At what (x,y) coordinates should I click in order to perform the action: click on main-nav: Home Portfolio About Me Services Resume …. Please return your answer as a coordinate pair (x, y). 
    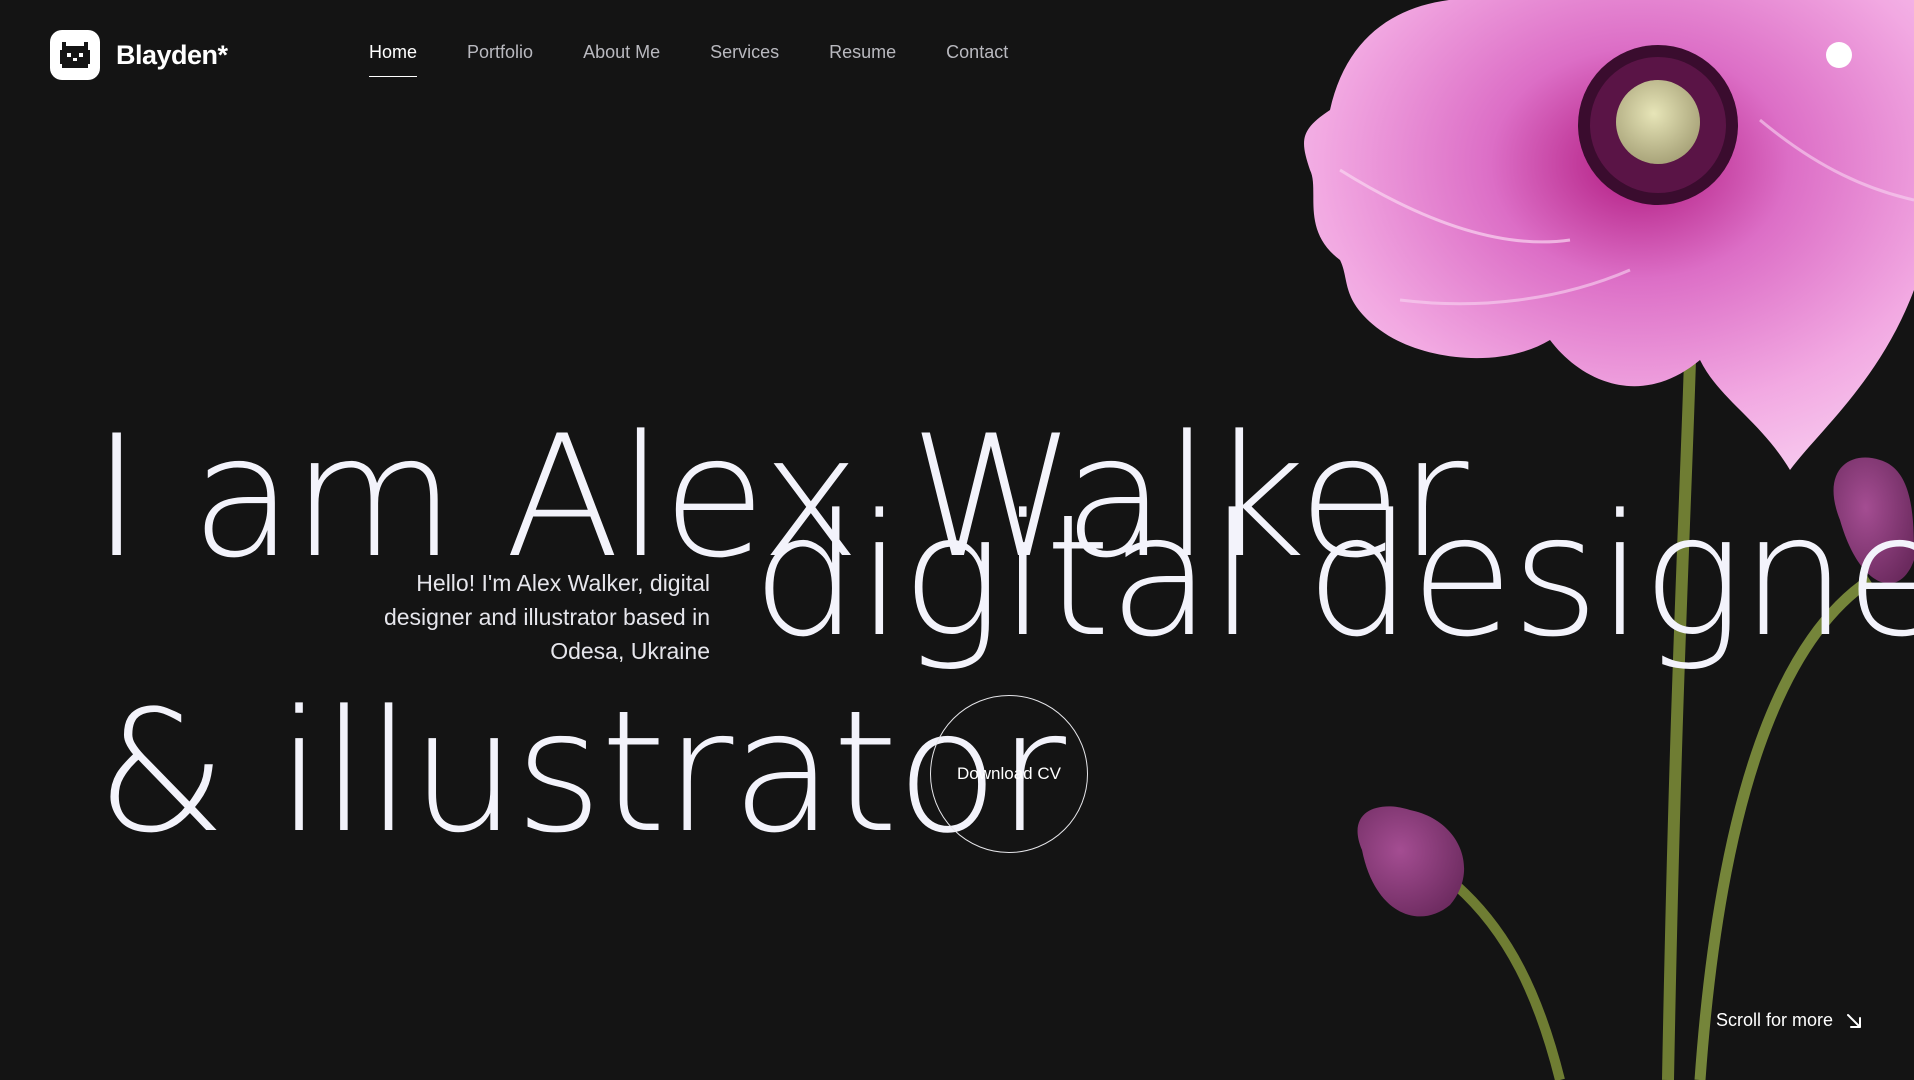
    Looking at the image, I should click on (688, 59).